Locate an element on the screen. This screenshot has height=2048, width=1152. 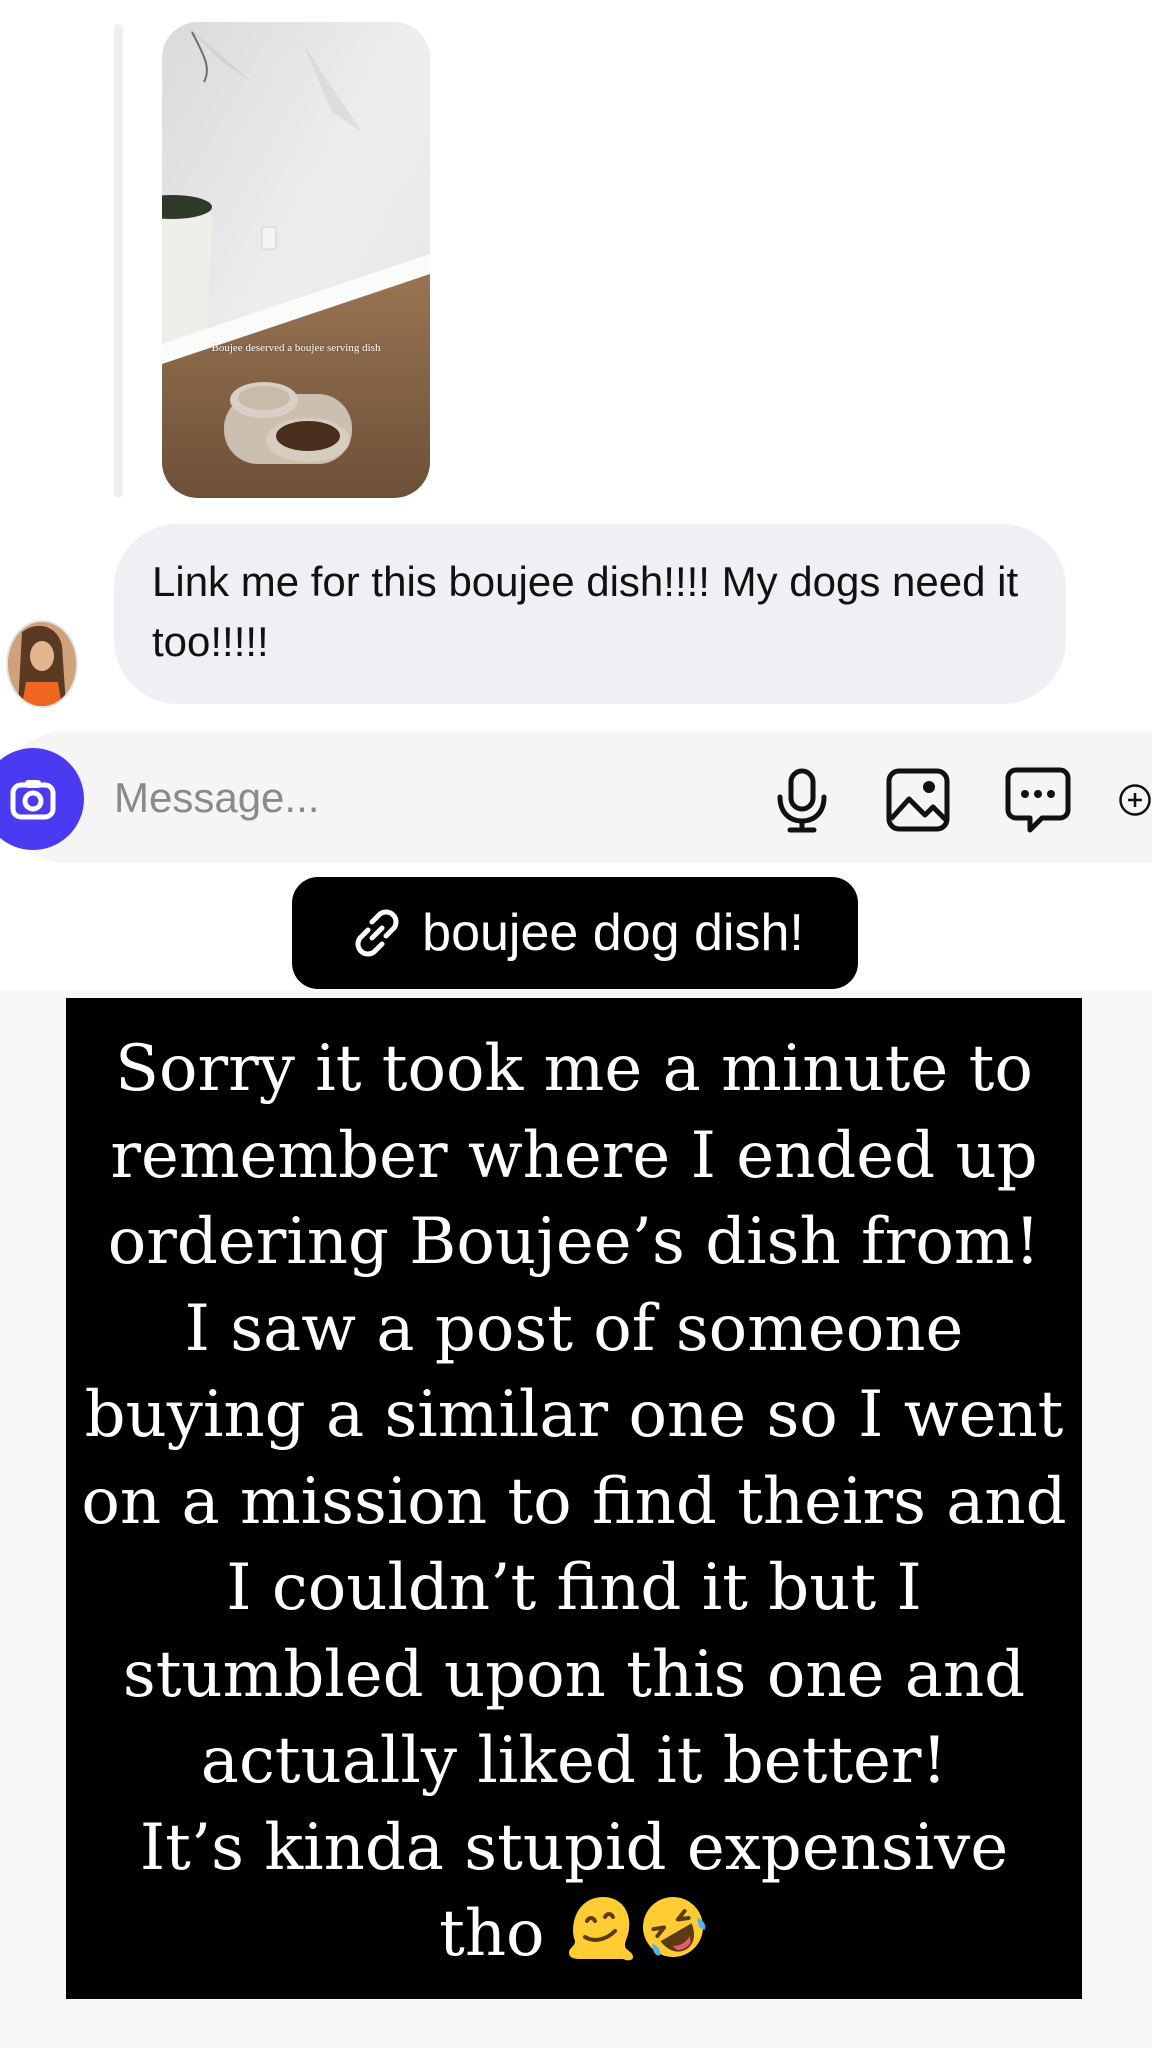
shared-story-preview: Boujee deserved a boujee serving dish is located at coordinates (296, 260).